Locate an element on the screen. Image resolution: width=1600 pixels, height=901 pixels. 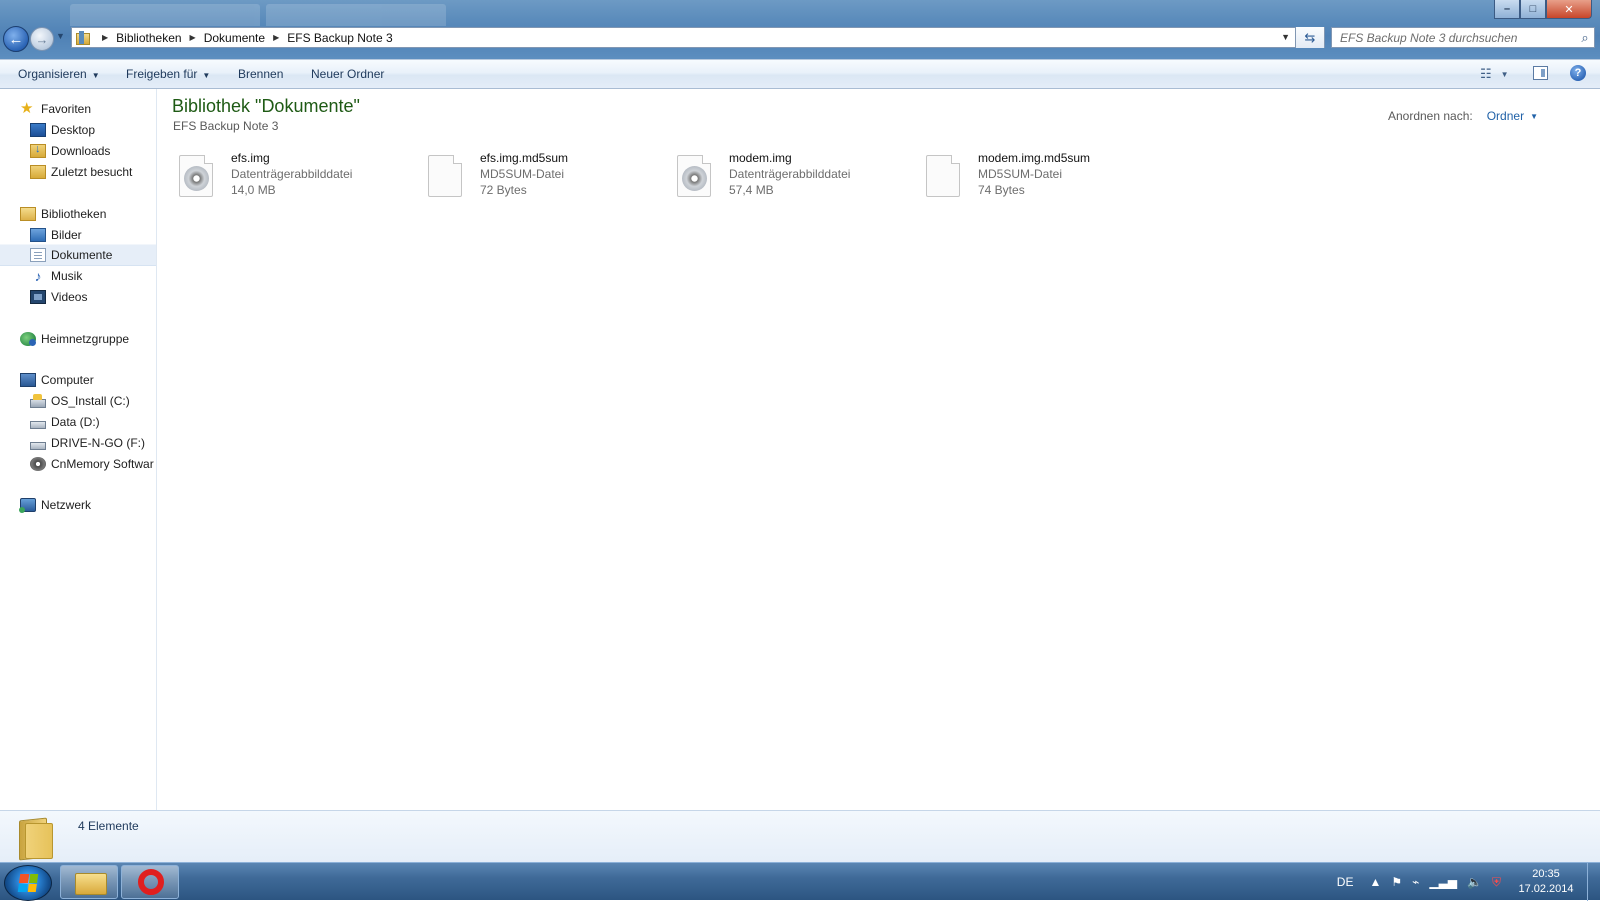
library-folder-icon is located at coordinates (85, 37).